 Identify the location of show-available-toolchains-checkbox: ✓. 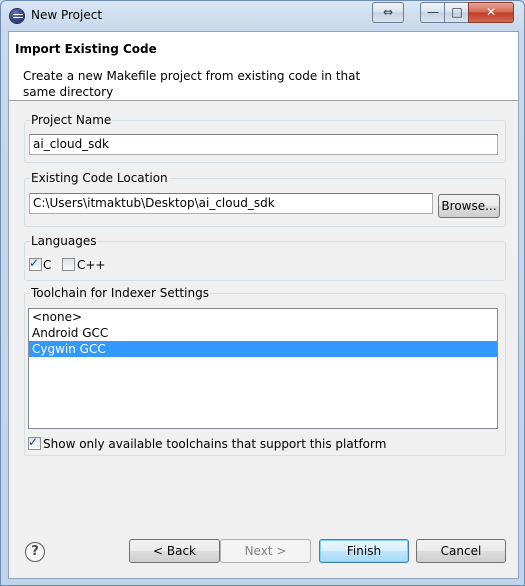
(34, 442).